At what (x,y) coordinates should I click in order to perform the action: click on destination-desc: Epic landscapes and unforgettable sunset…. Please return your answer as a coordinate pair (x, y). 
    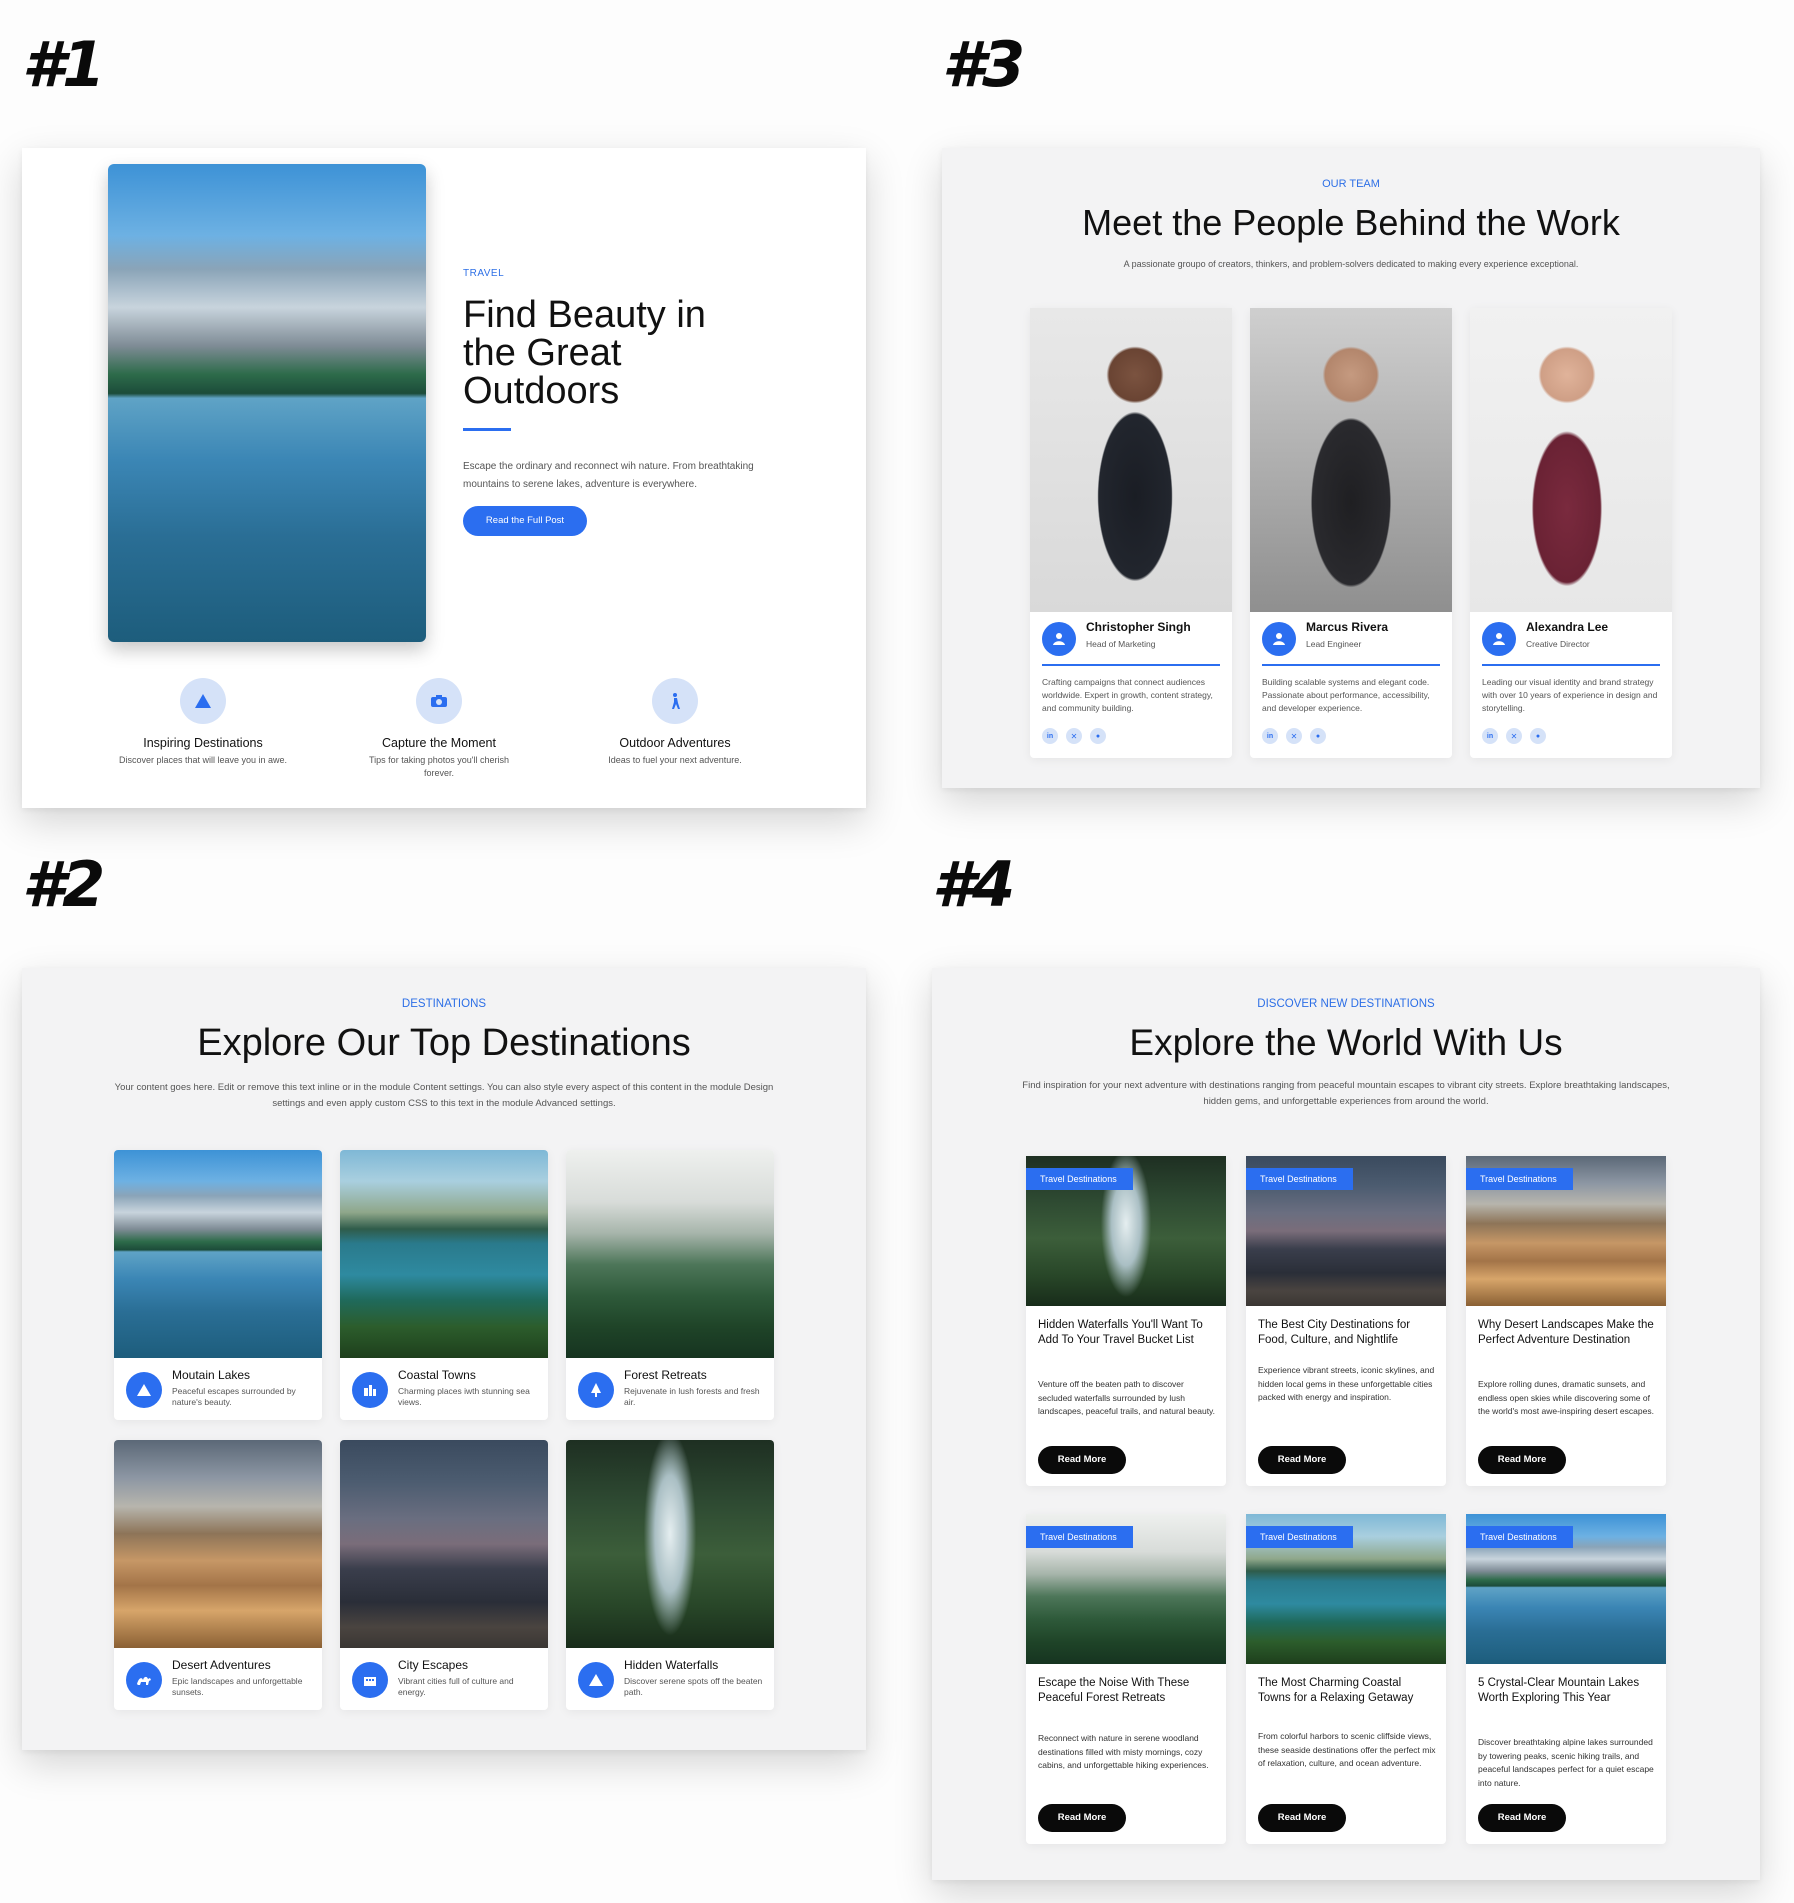
    Looking at the image, I should click on (237, 1686).